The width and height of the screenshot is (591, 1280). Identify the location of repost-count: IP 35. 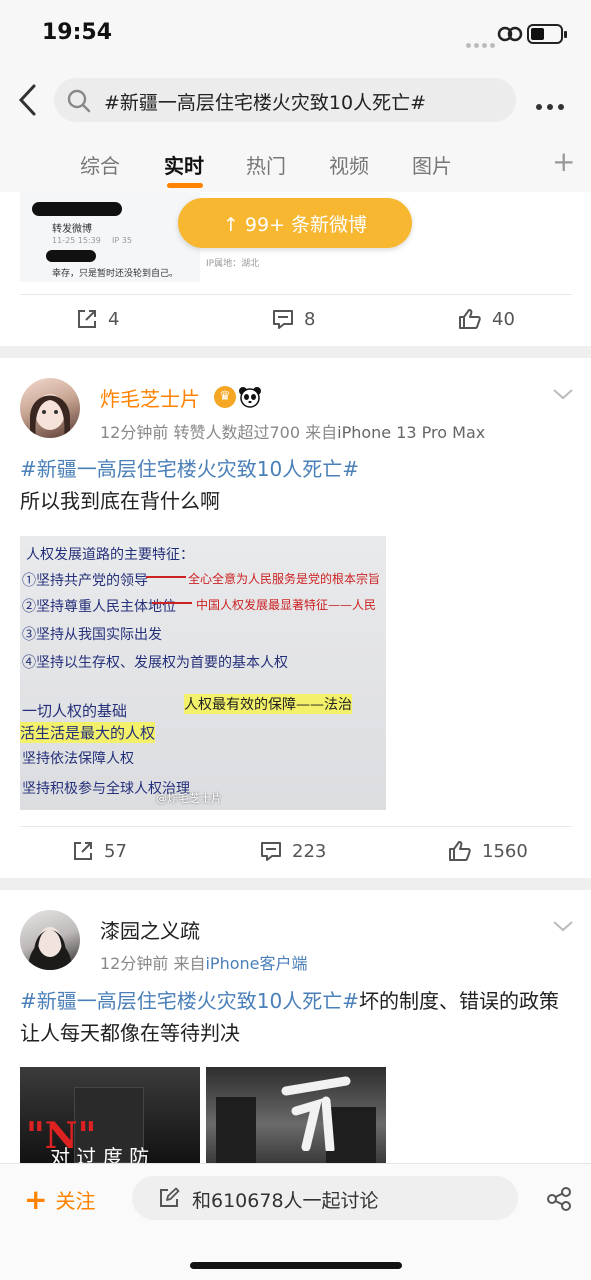
(122, 240).